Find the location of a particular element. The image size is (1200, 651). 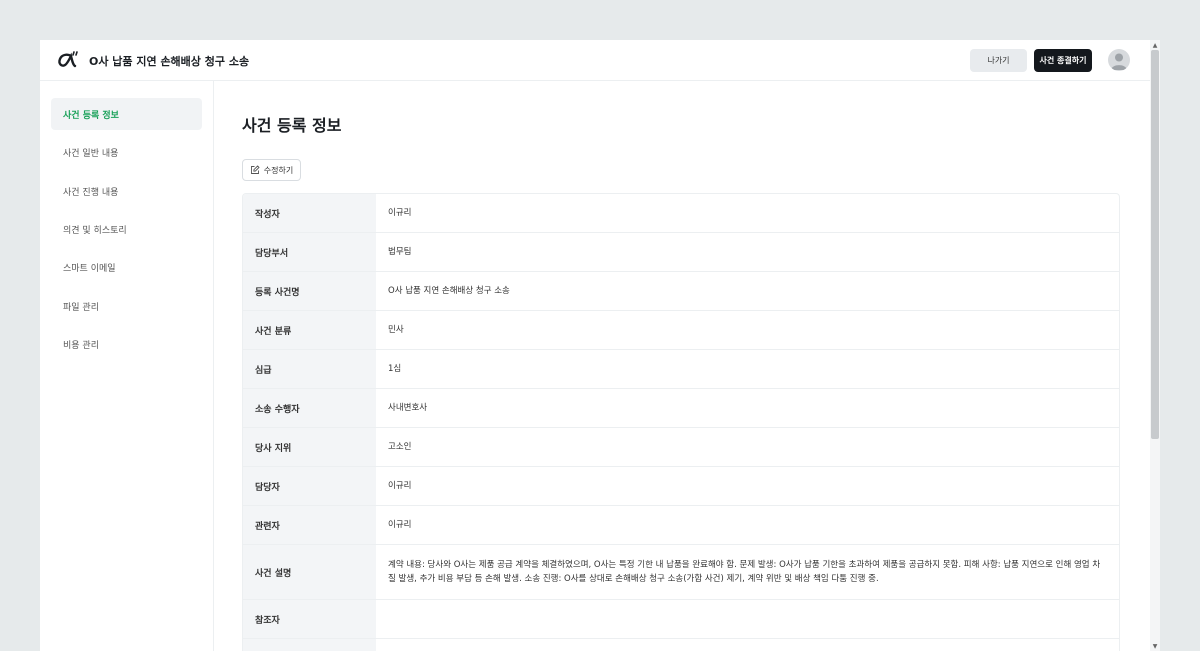

sidebar-item-smart-email: 스마트 이메일 is located at coordinates (126, 267).